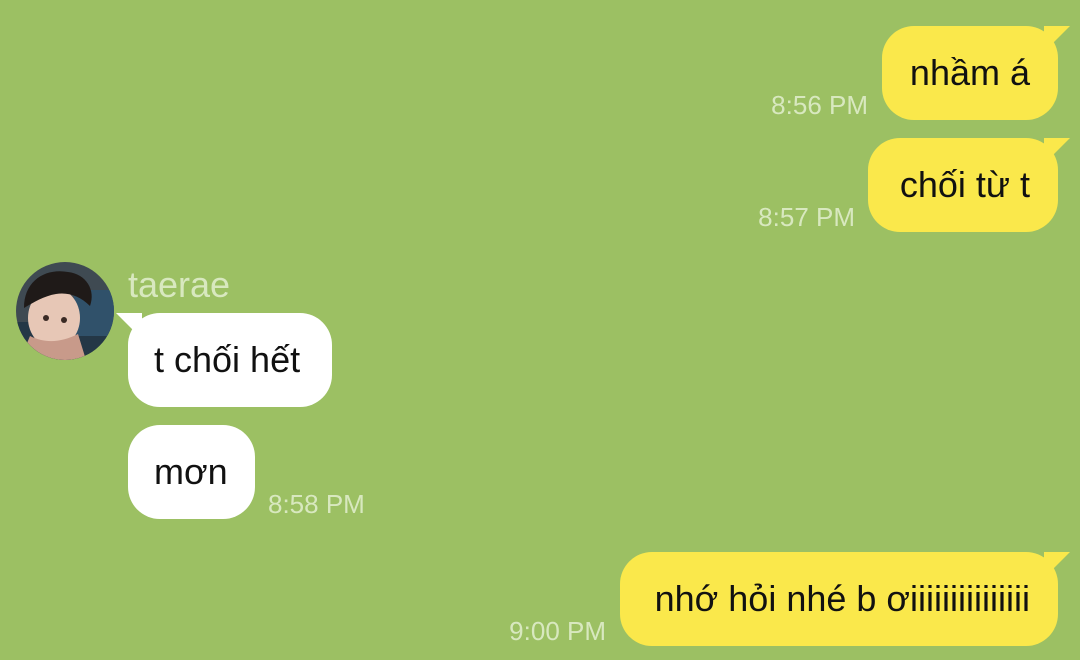 This screenshot has width=1080, height=660. Describe the element at coordinates (842, 598) in the screenshot. I see `message-text: nhớ hỏi nhé b ơiiiiiiiiiiiiiii` at that location.